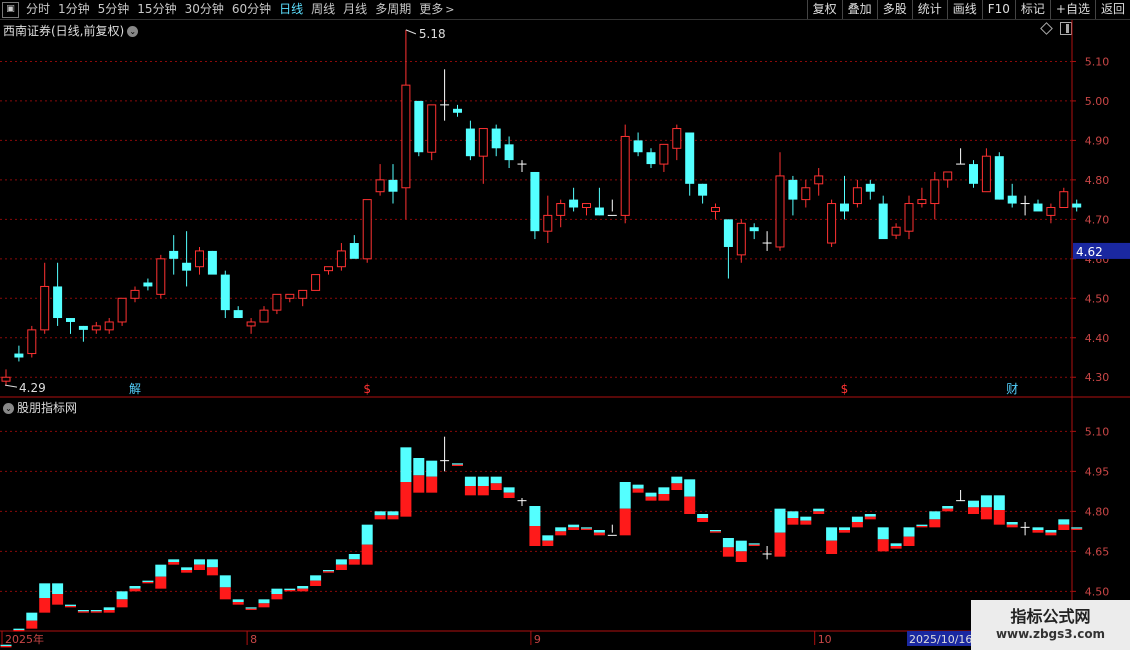 The image size is (1130, 650). I want to click on x-axis-label: 8, so click(253, 639).